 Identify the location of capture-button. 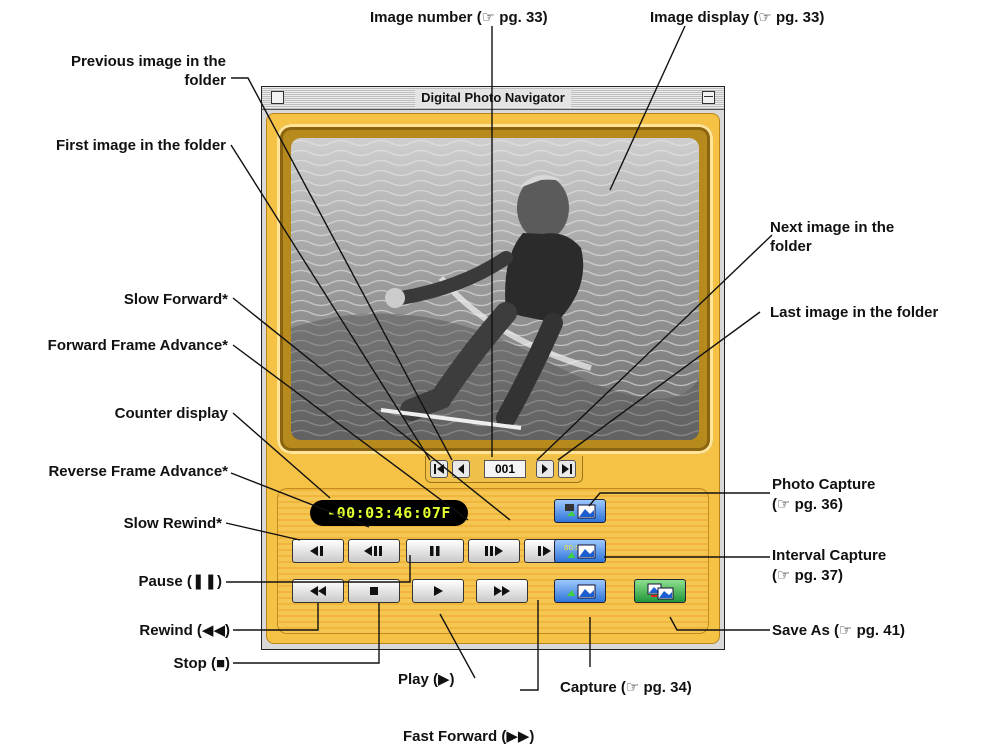
(580, 591).